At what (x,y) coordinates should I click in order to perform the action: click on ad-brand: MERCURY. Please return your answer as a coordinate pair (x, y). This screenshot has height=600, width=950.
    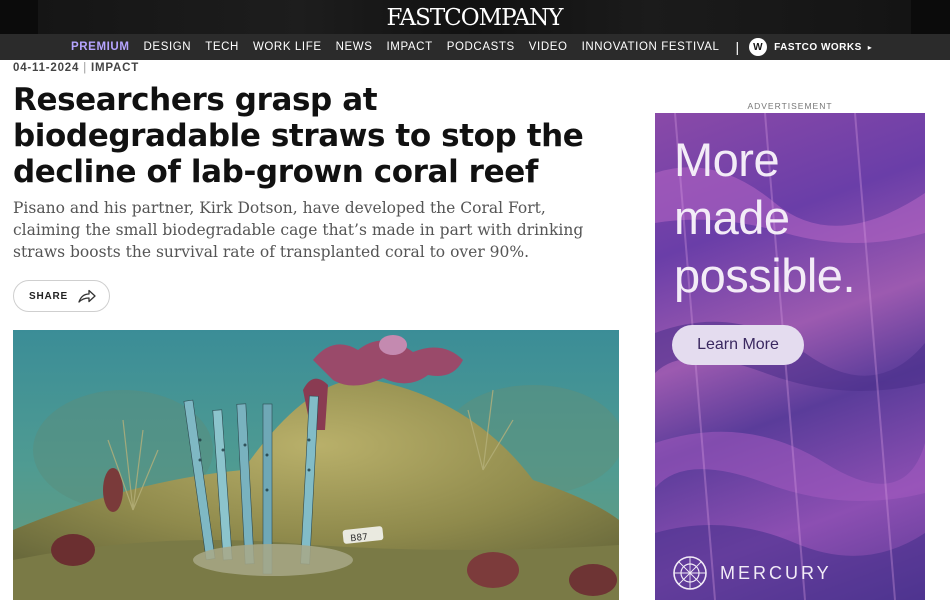
    Looking at the image, I should click on (752, 573).